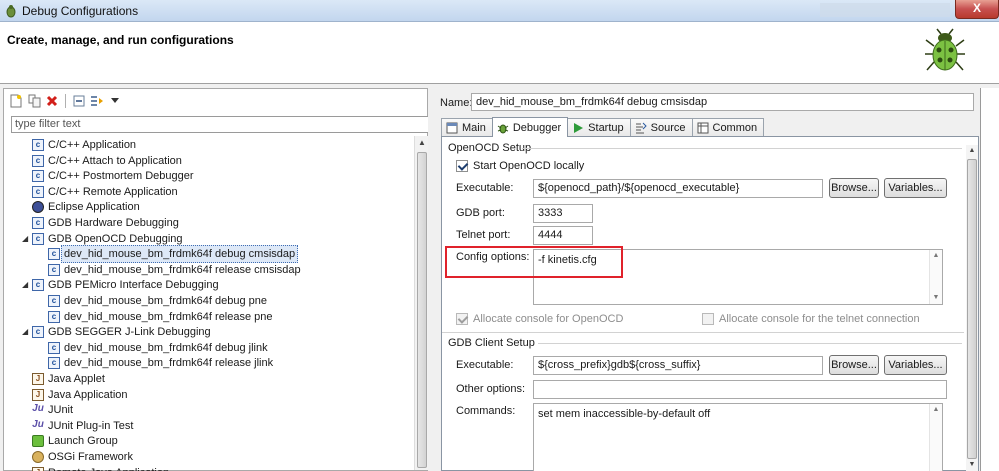  I want to click on tree-item-type: c GDB Hardware Debugging, so click(105, 223).